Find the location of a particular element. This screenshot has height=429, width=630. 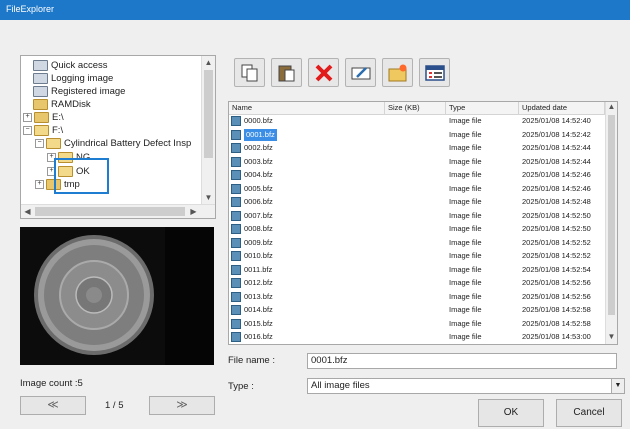

tree-item-registered-image: Registered image is located at coordinates (79, 91).